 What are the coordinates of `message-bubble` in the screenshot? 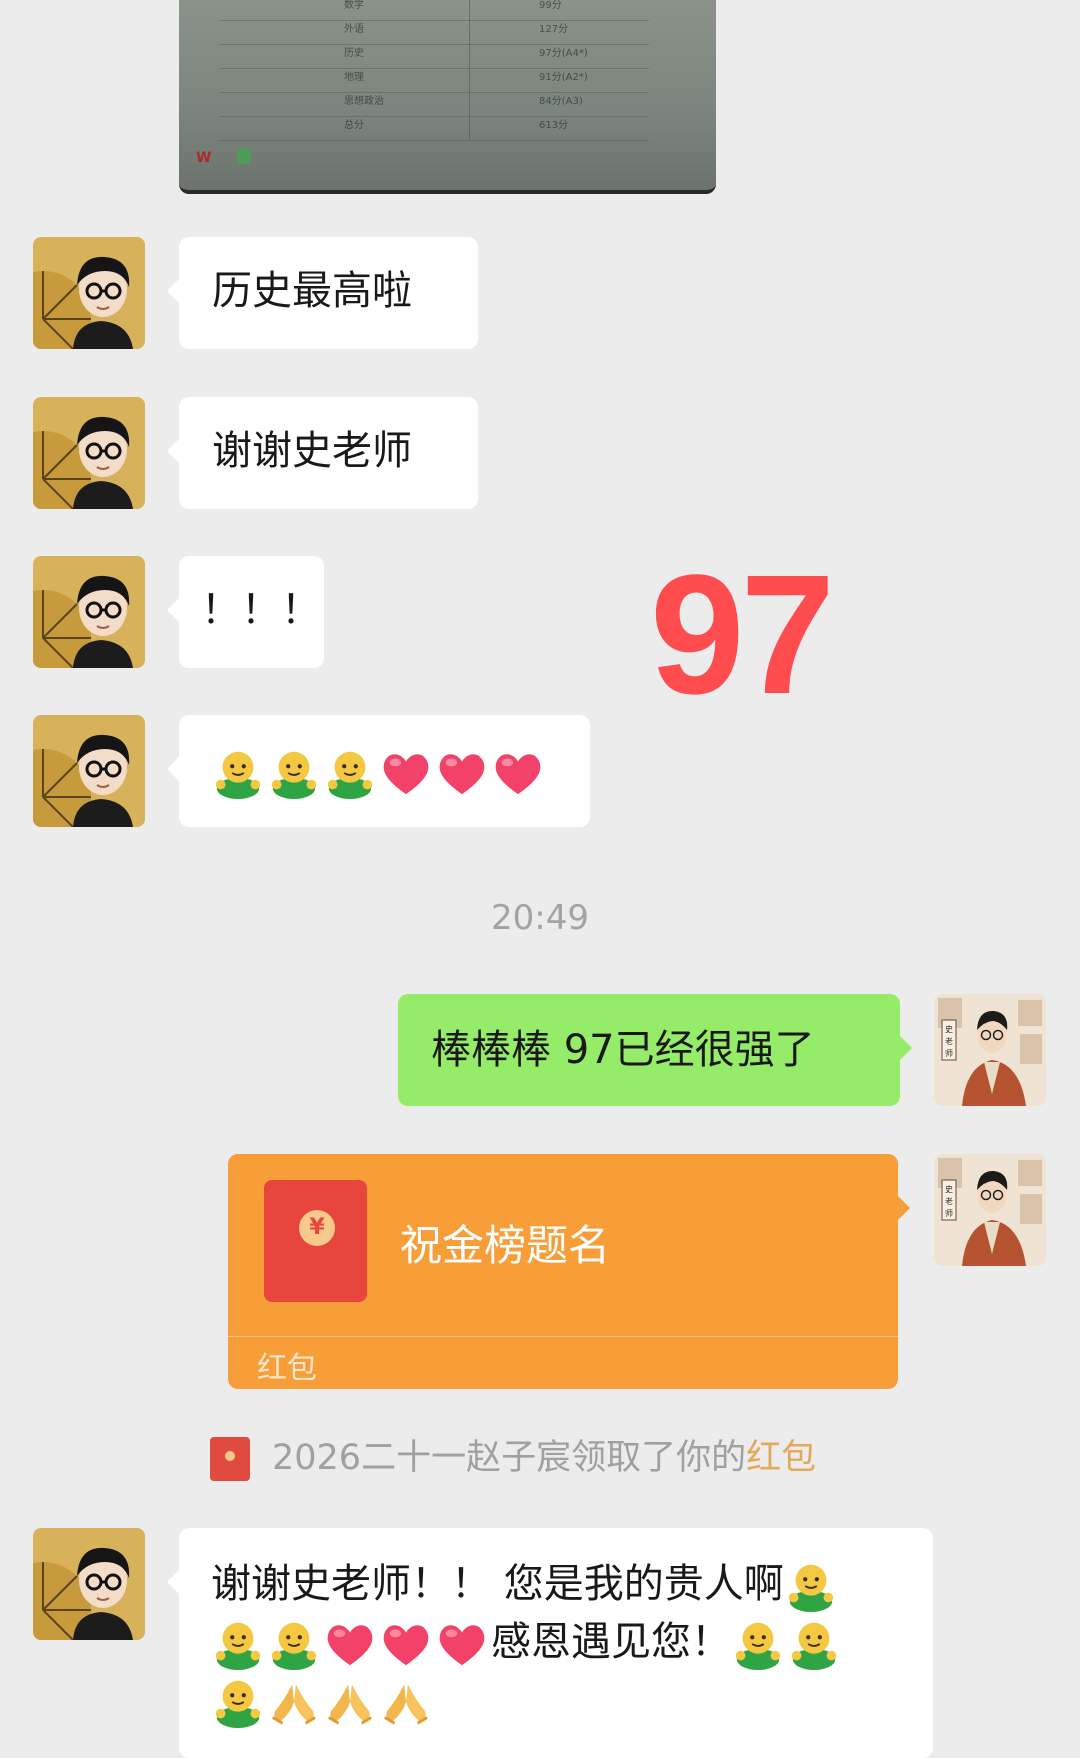 It's located at (378, 771).